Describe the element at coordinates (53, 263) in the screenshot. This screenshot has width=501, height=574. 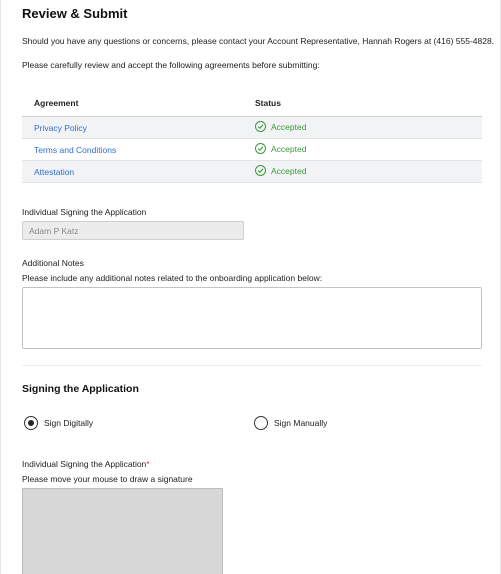
I see `notes-label: Additional Notes` at that location.